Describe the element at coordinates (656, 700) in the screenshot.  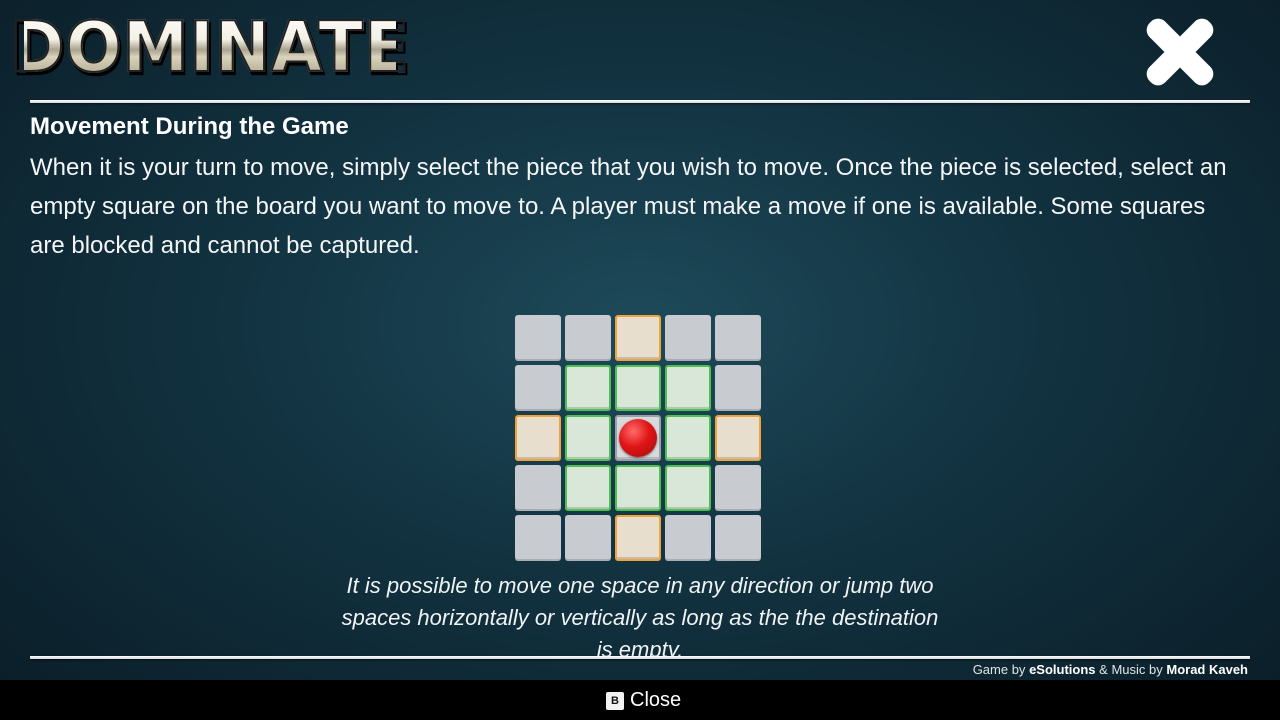
I see `close-label: Close` at that location.